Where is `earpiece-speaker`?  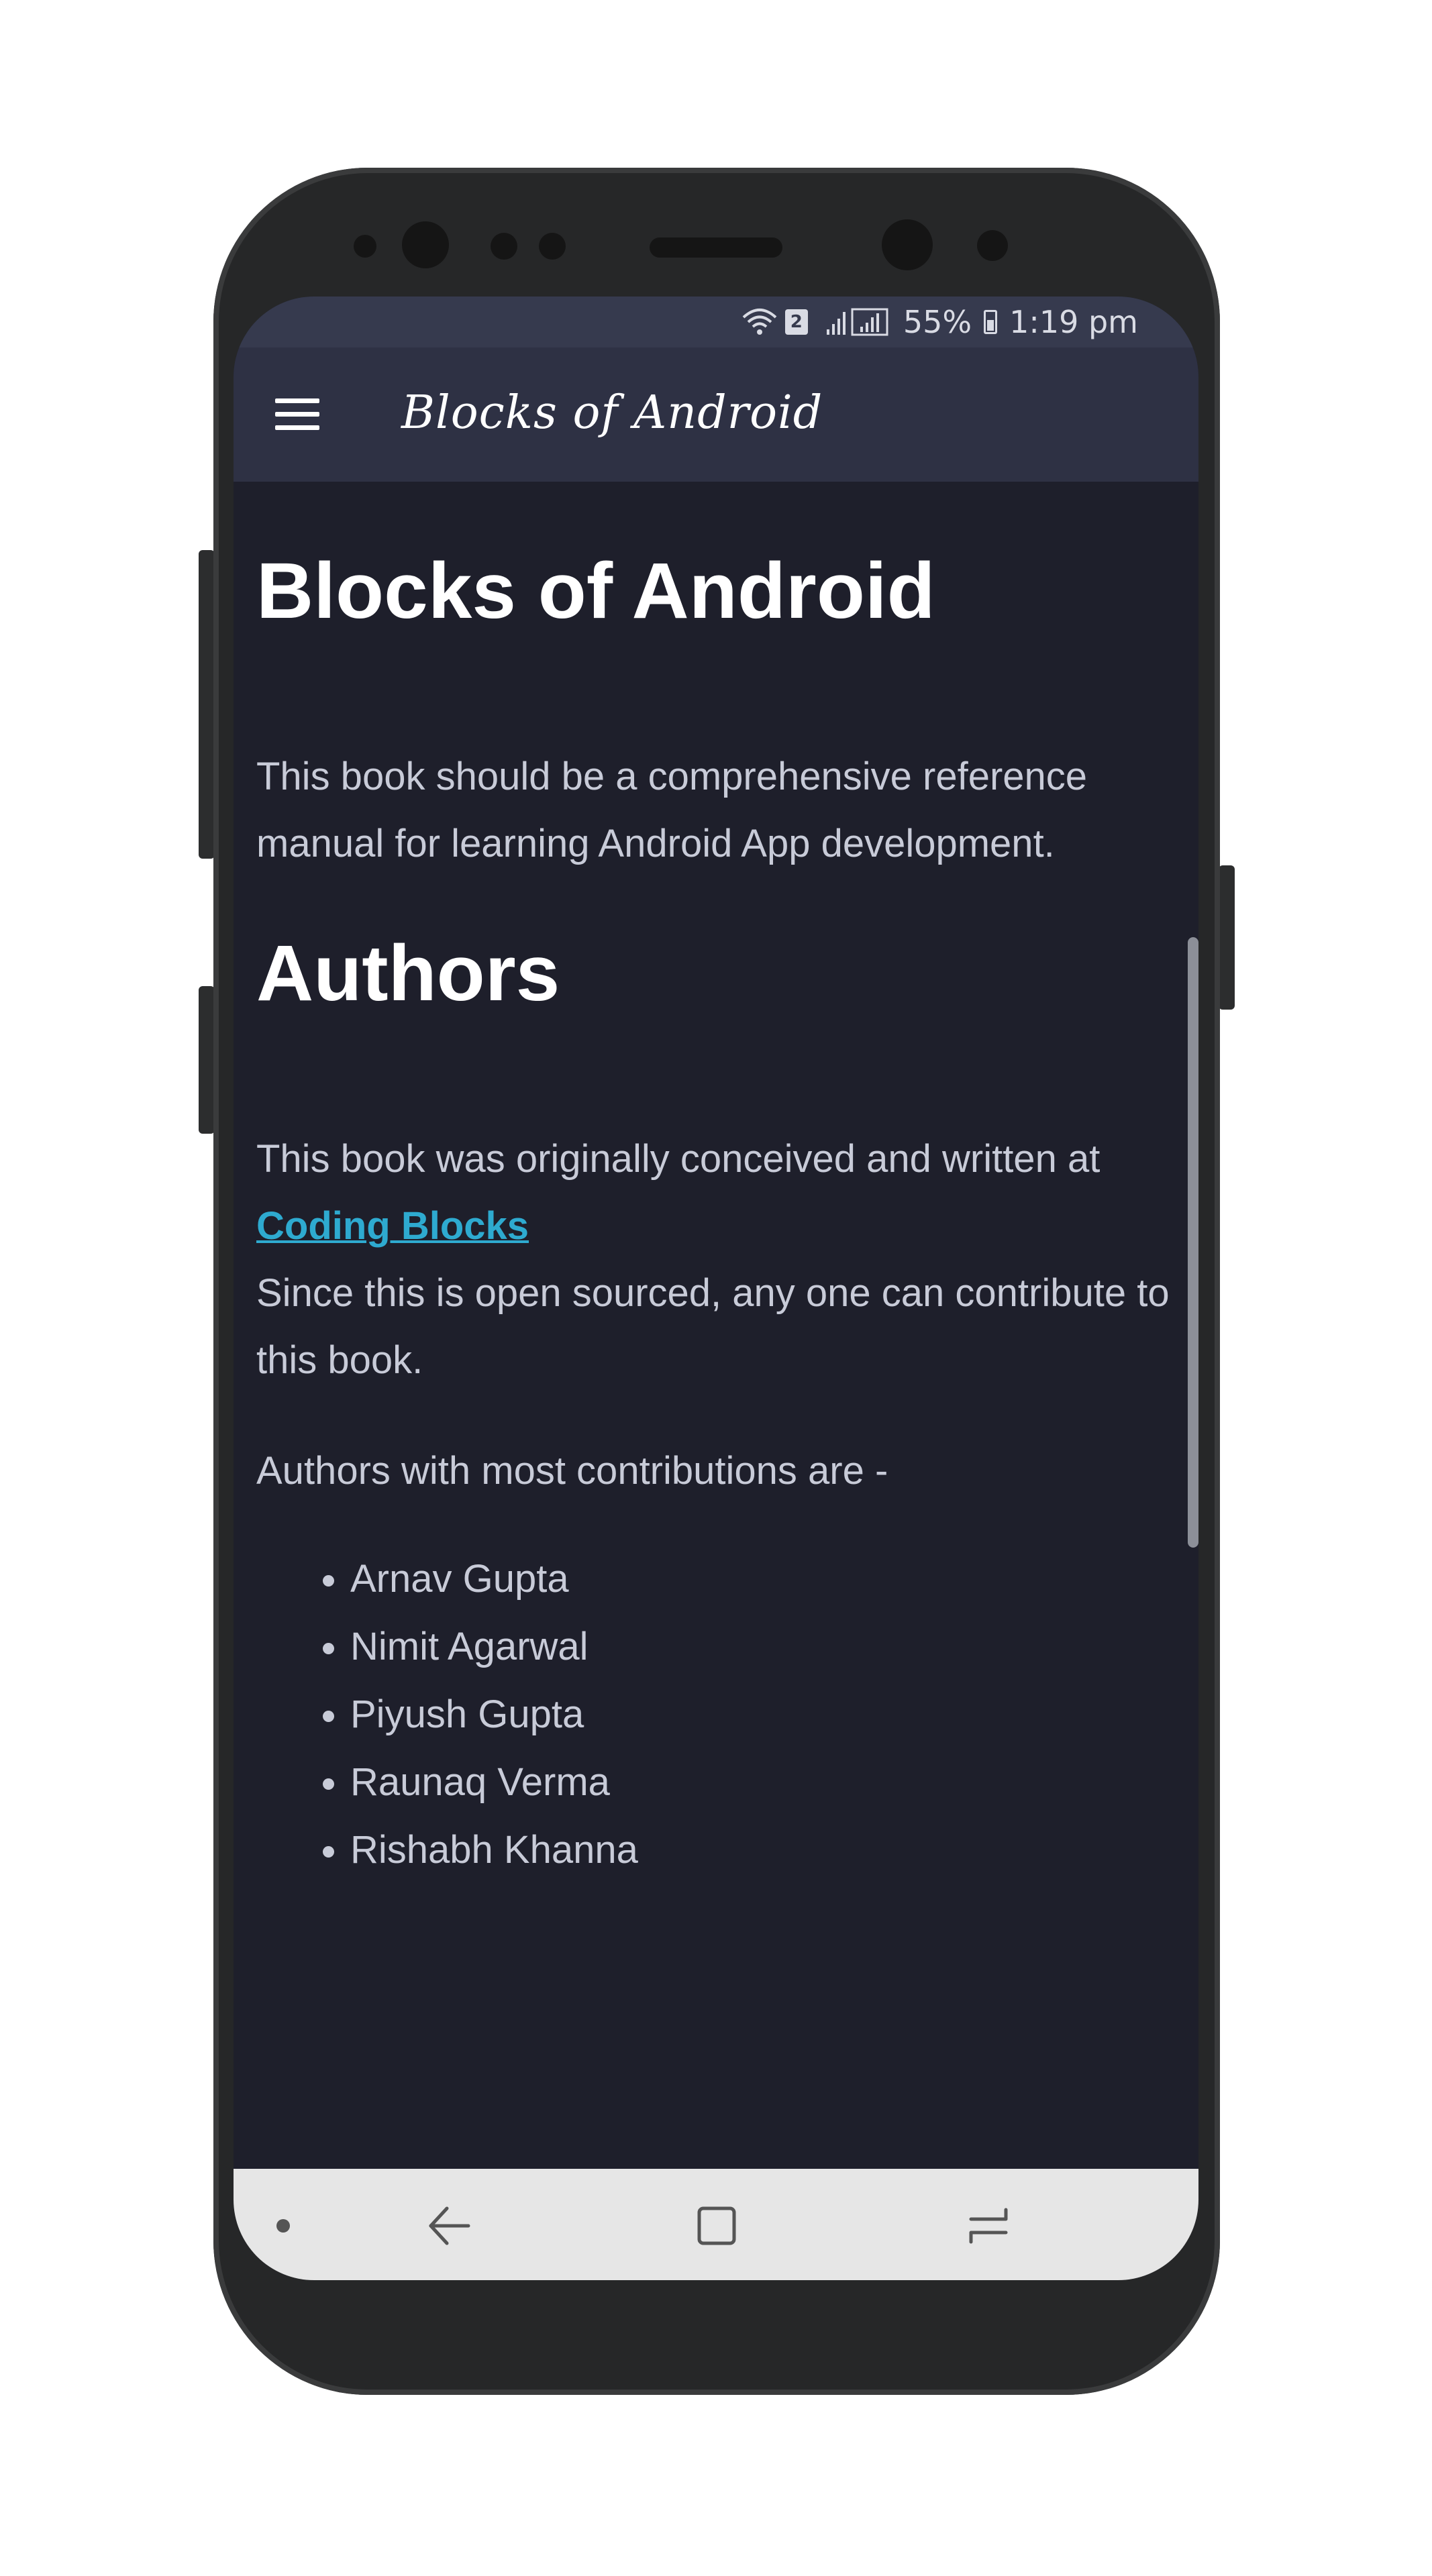
earpiece-speaker is located at coordinates (716, 247).